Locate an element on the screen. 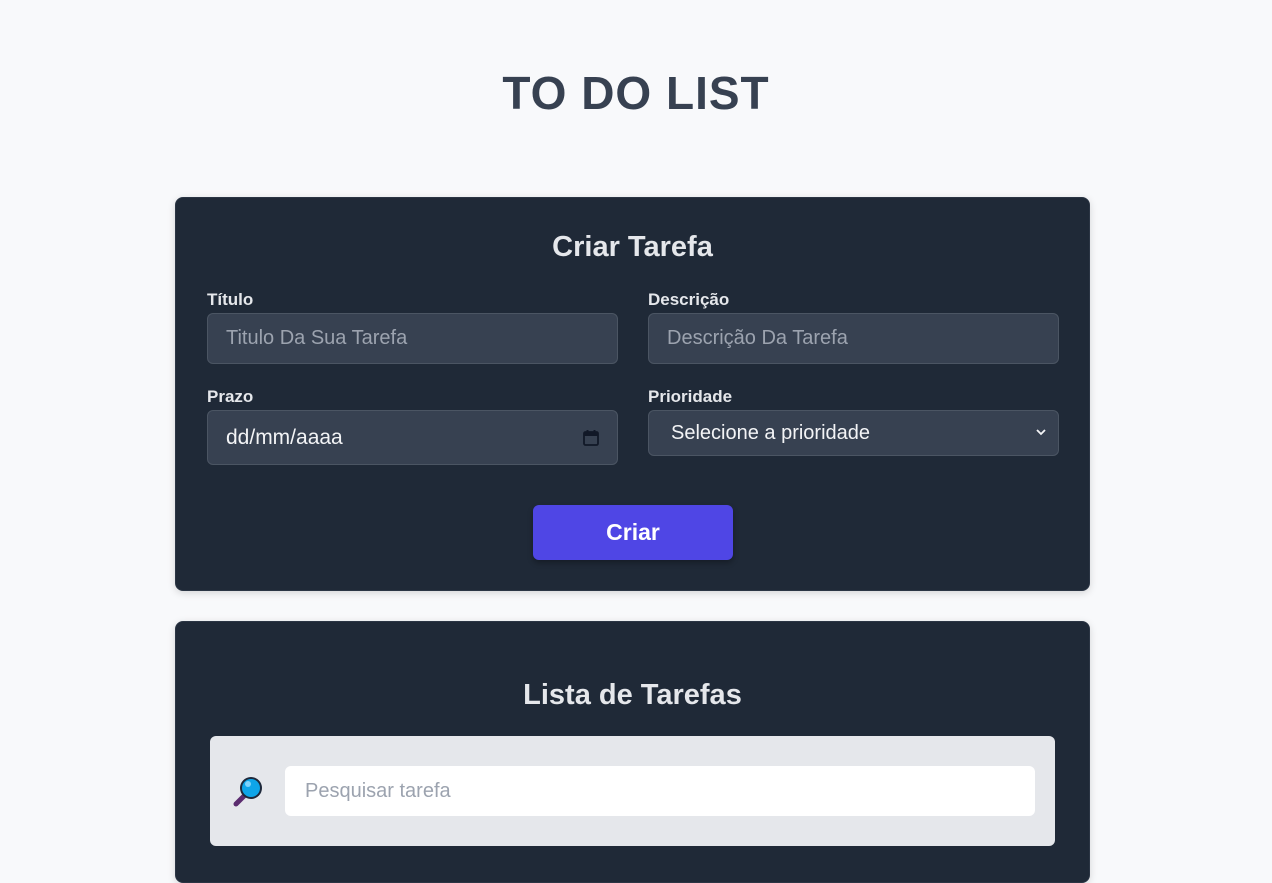  deadline-date-text: dd/mm/aaaa is located at coordinates (284, 437).